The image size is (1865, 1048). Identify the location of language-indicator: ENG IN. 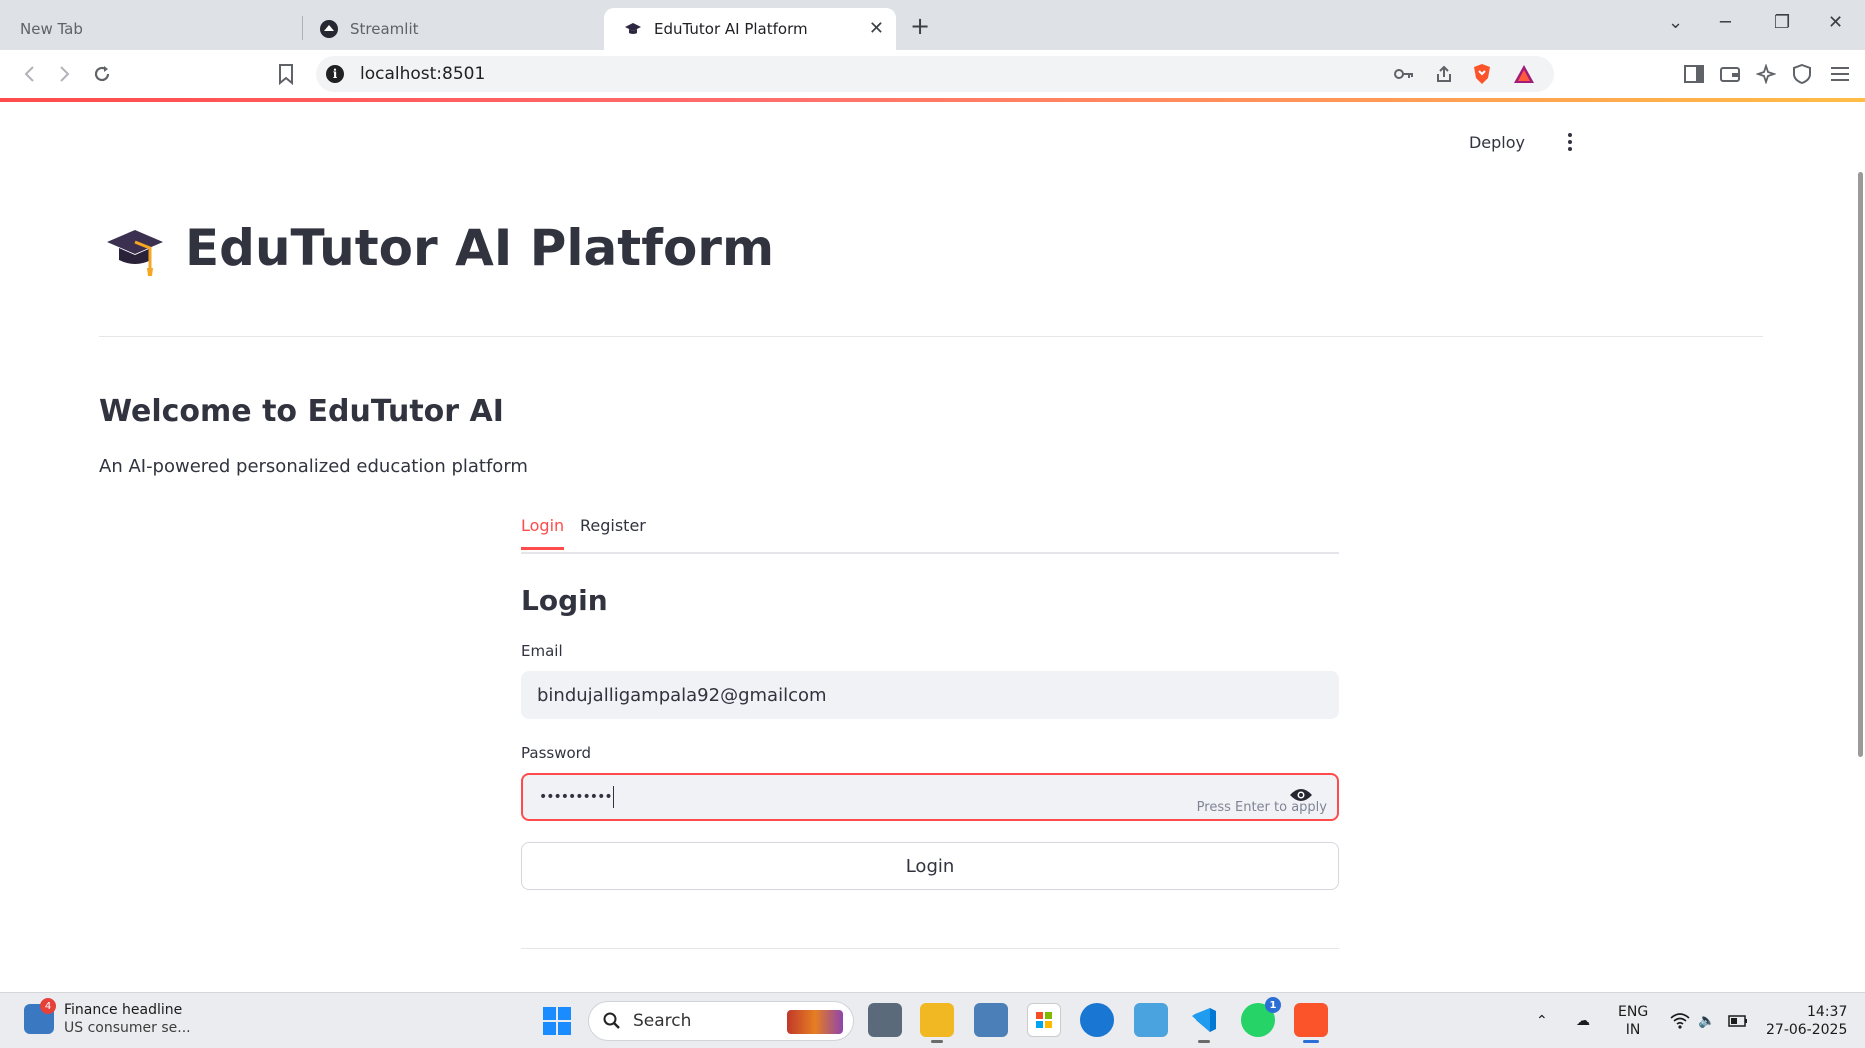
(1633, 1020).